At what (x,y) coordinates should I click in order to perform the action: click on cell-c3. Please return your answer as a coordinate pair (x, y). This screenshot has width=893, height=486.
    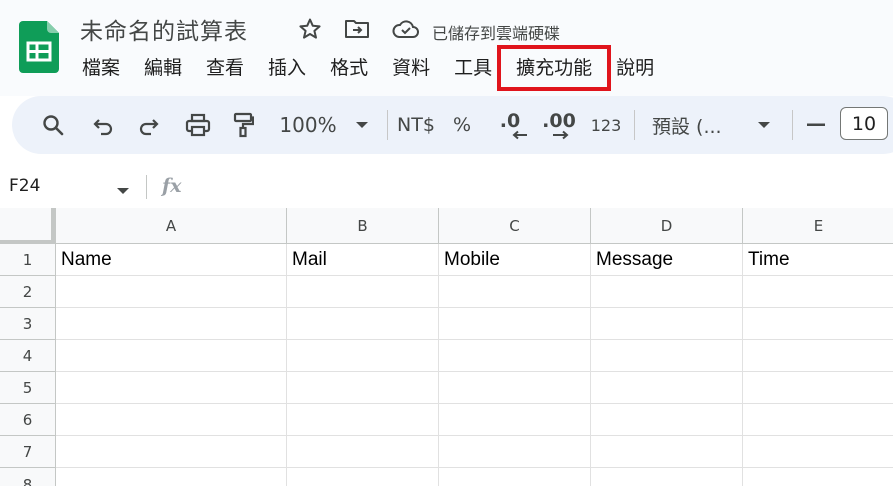
    Looking at the image, I should click on (515, 324).